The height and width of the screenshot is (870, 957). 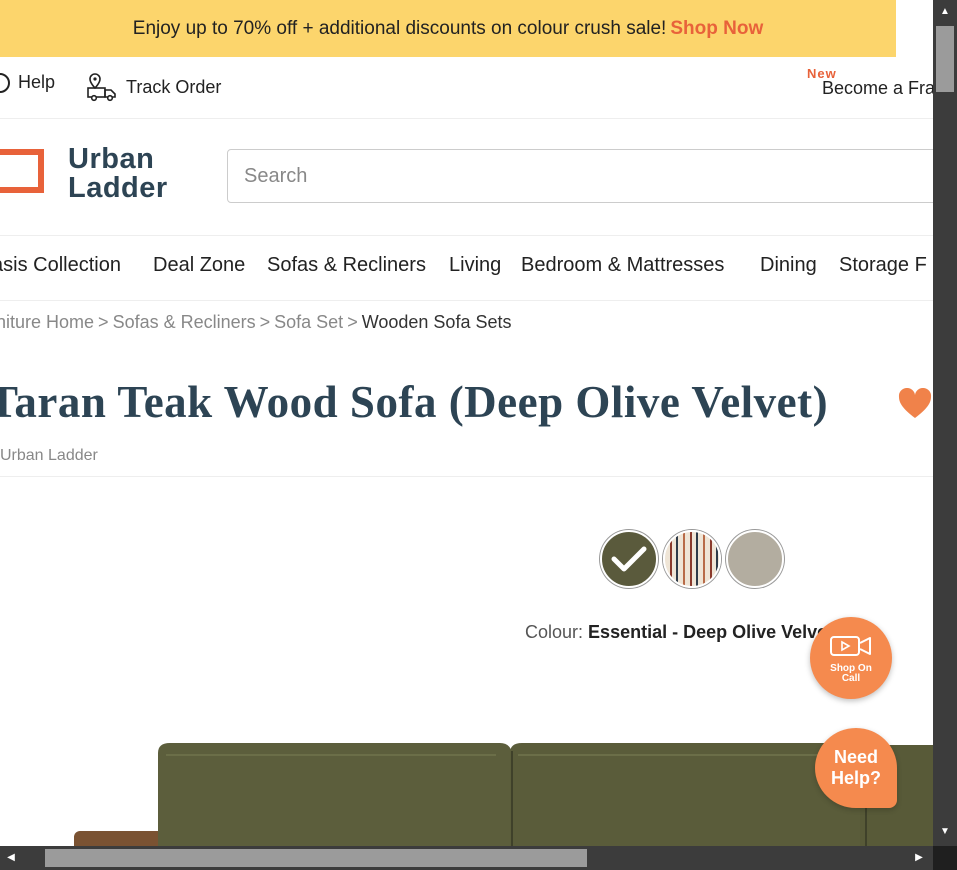 I want to click on nav-item-storage: Storage F, so click(x=883, y=265).